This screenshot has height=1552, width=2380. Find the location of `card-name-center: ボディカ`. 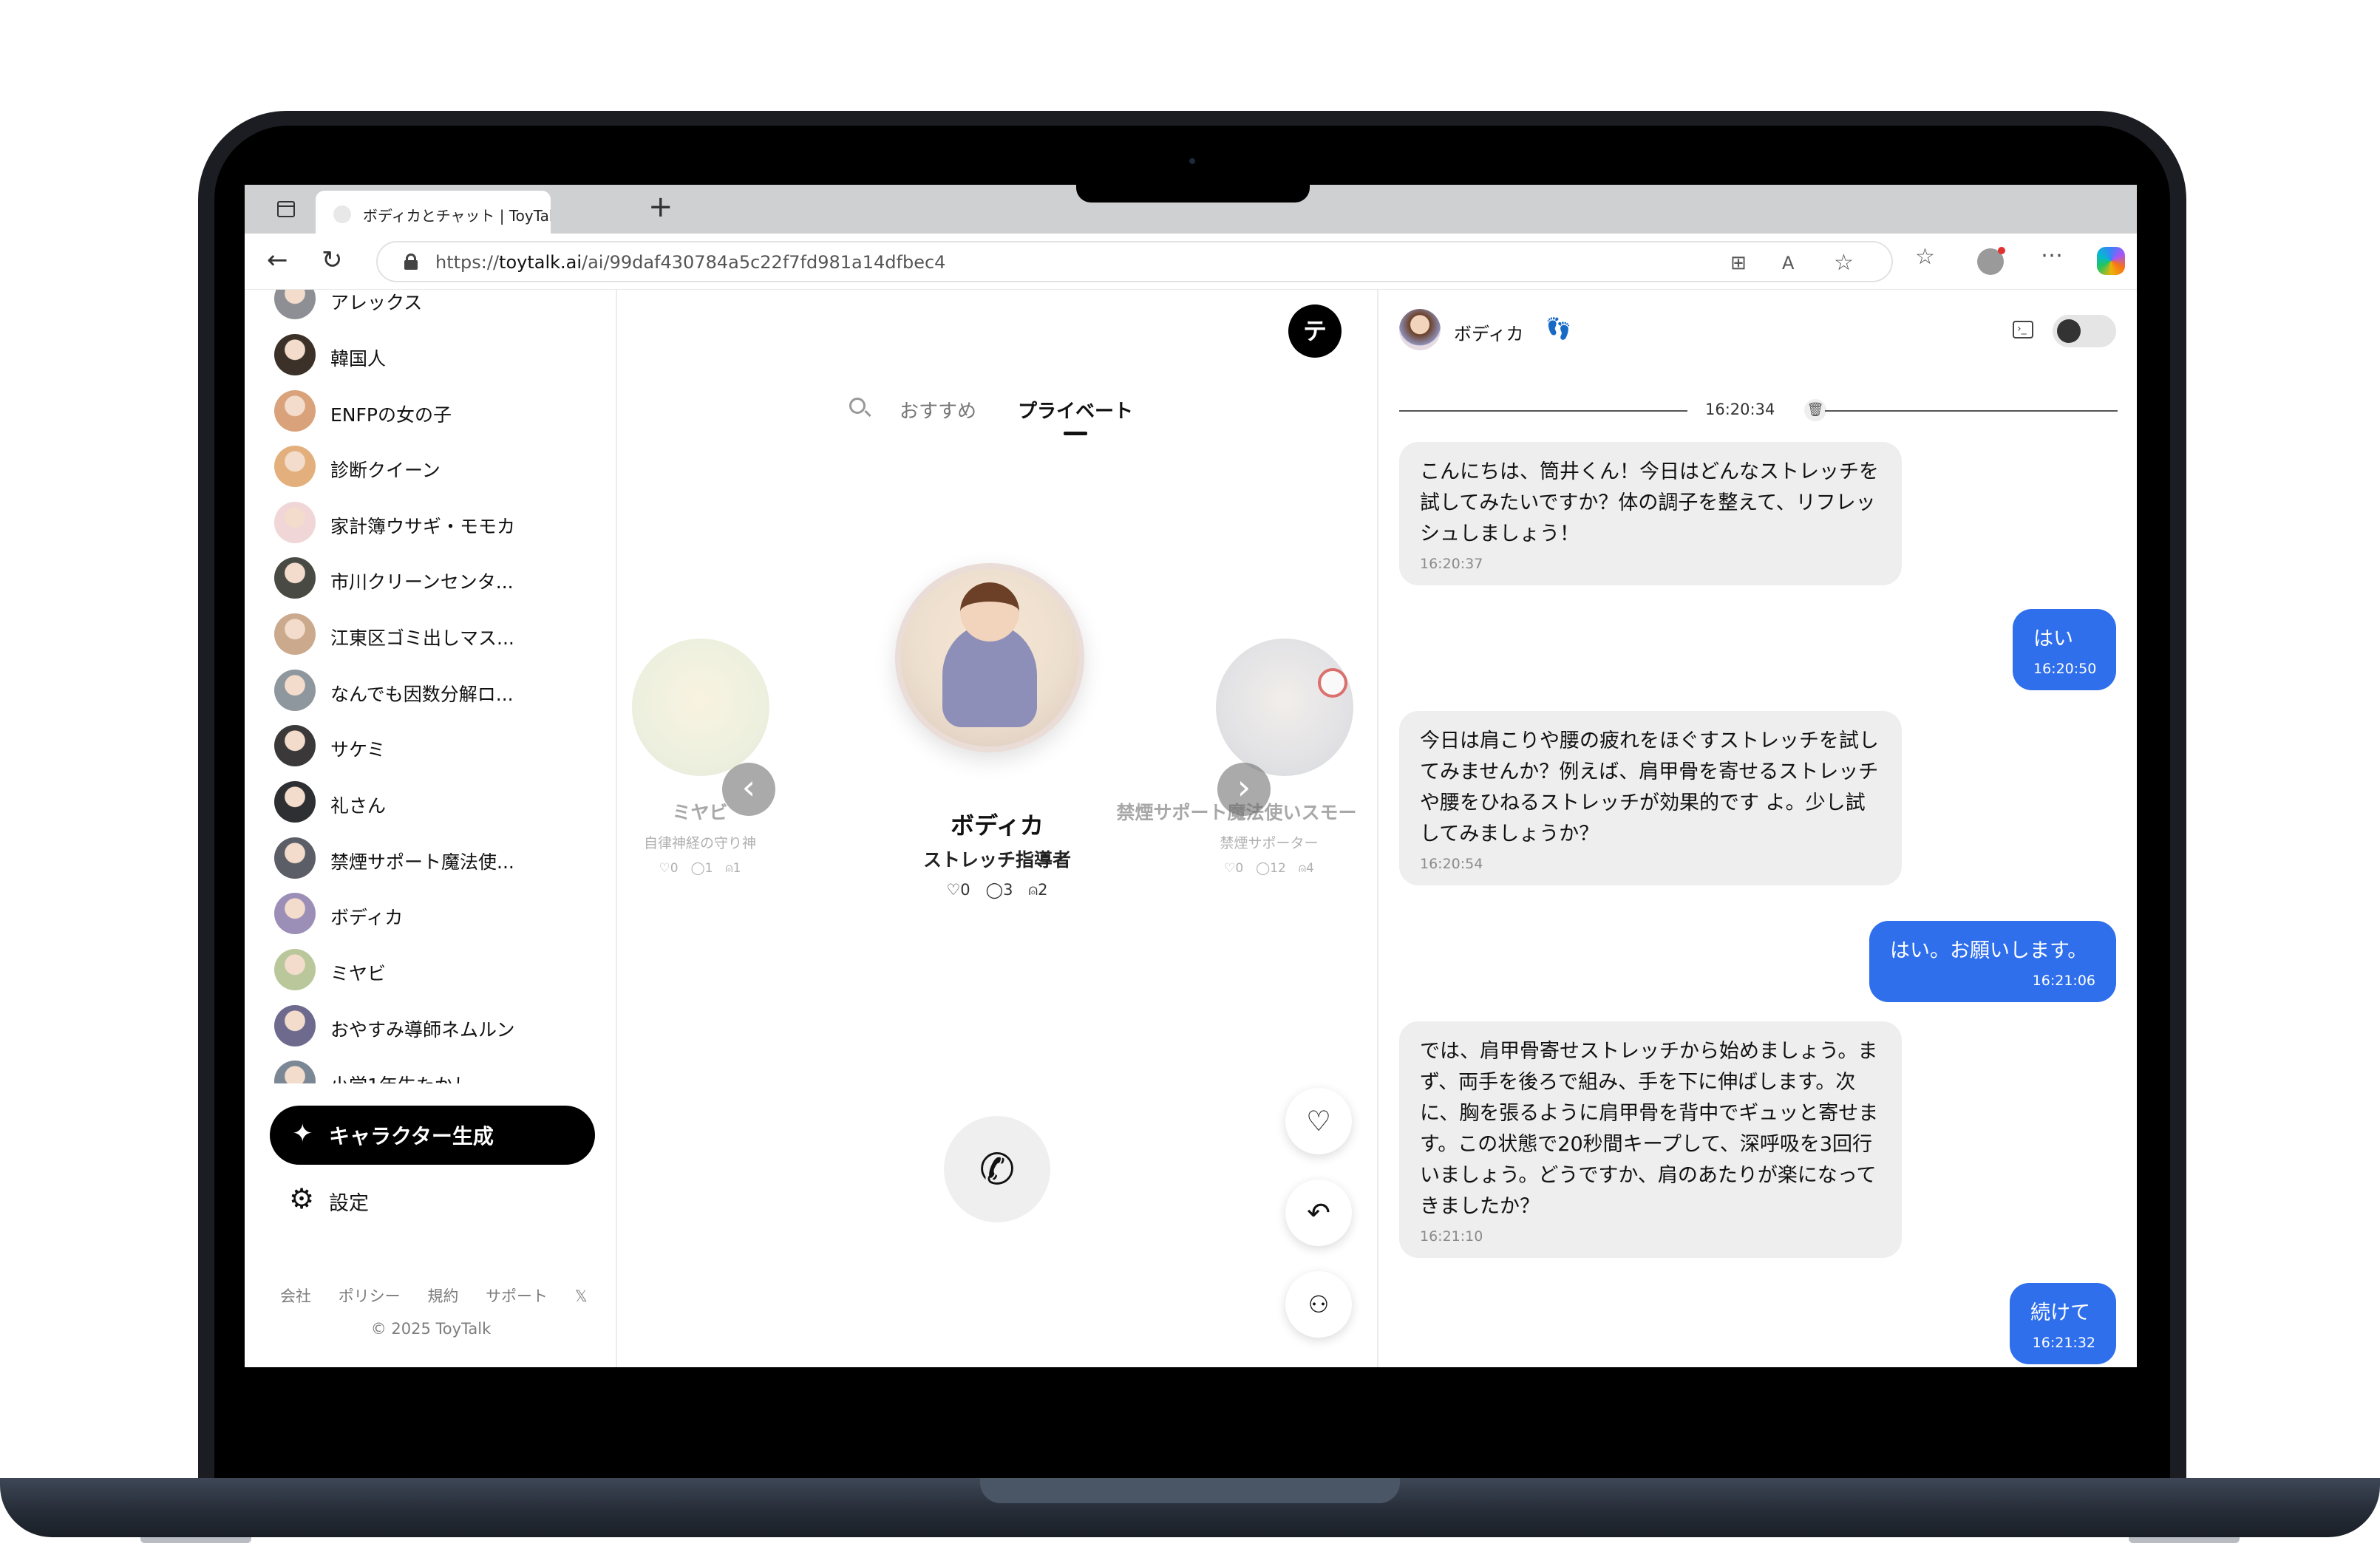

card-name-center: ボディカ is located at coordinates (998, 825).